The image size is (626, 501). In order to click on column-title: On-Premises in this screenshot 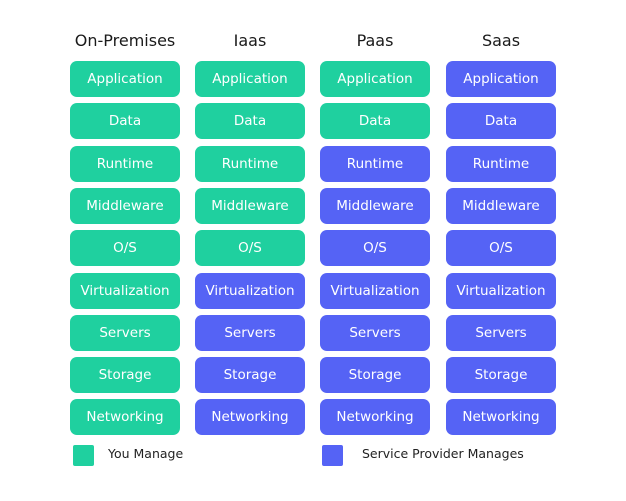, I will do `click(125, 40)`.